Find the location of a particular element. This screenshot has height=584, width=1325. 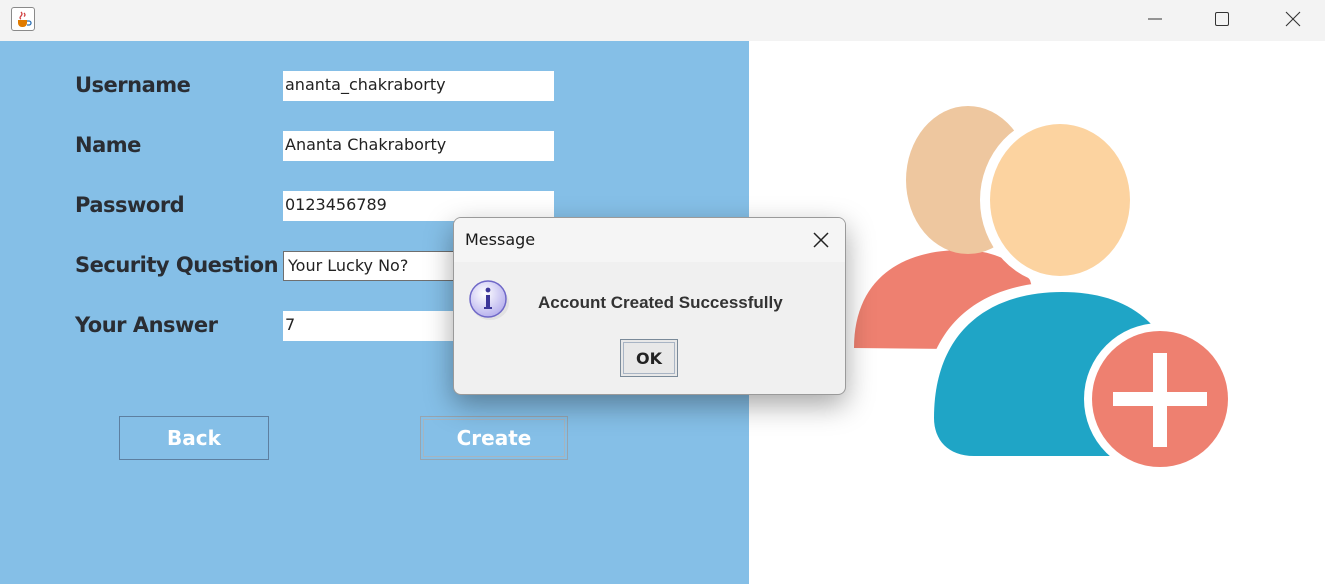

maximize-button is located at coordinates (1222, 19).